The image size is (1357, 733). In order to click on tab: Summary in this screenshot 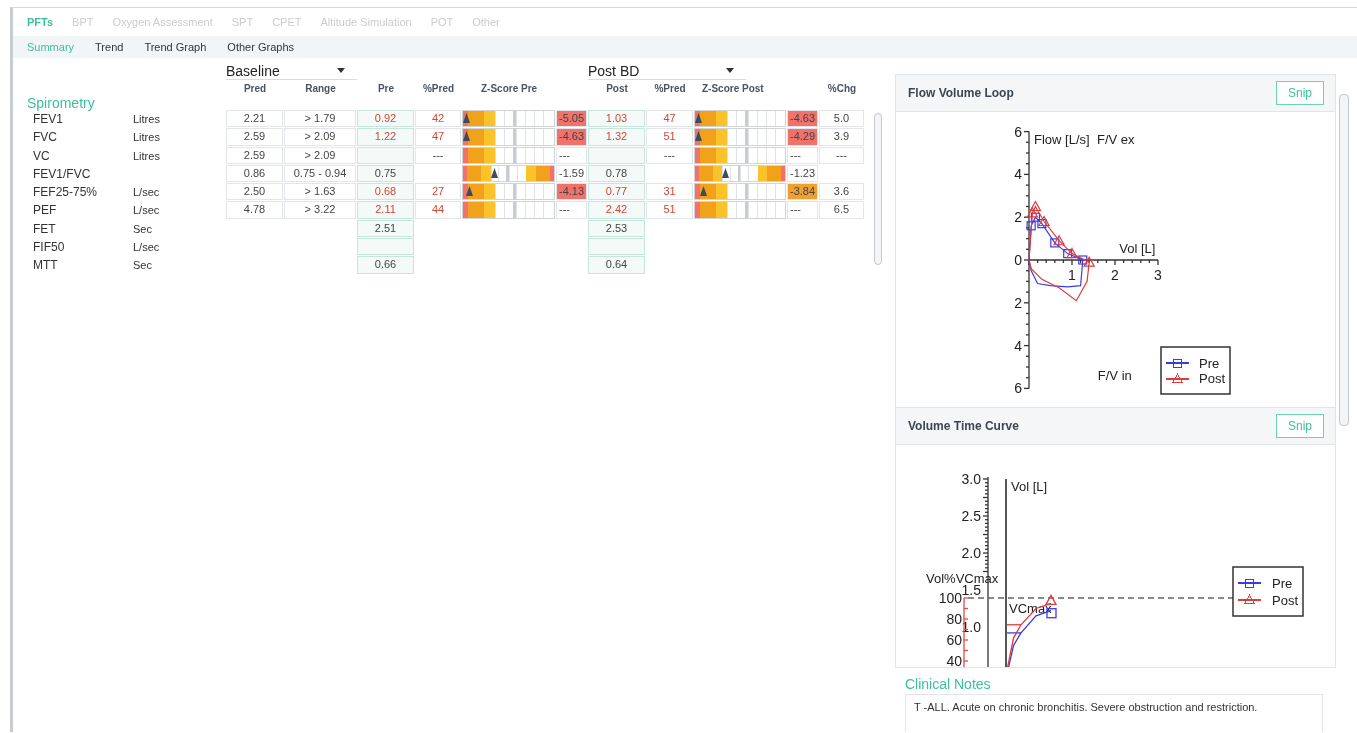, I will do `click(51, 47)`.